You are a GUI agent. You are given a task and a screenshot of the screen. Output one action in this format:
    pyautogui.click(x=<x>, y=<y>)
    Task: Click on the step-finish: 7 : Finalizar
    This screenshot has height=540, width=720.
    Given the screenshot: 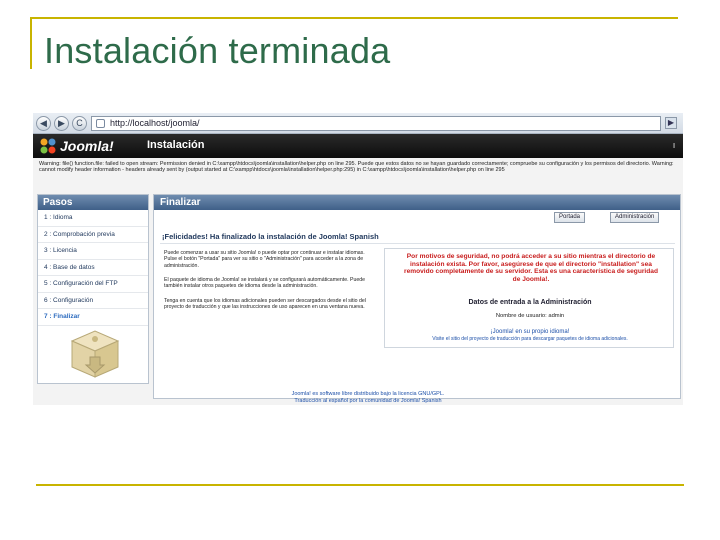 What is the action you would take?
    pyautogui.click(x=93, y=317)
    